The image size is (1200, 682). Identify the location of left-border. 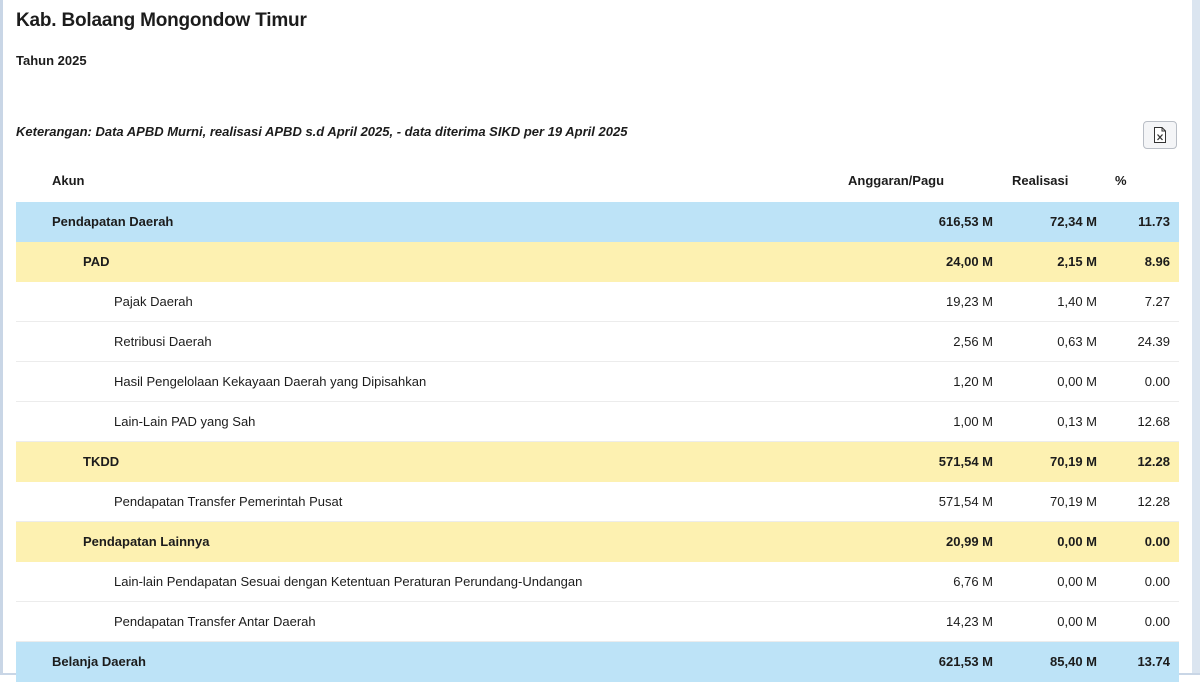
(1, 337).